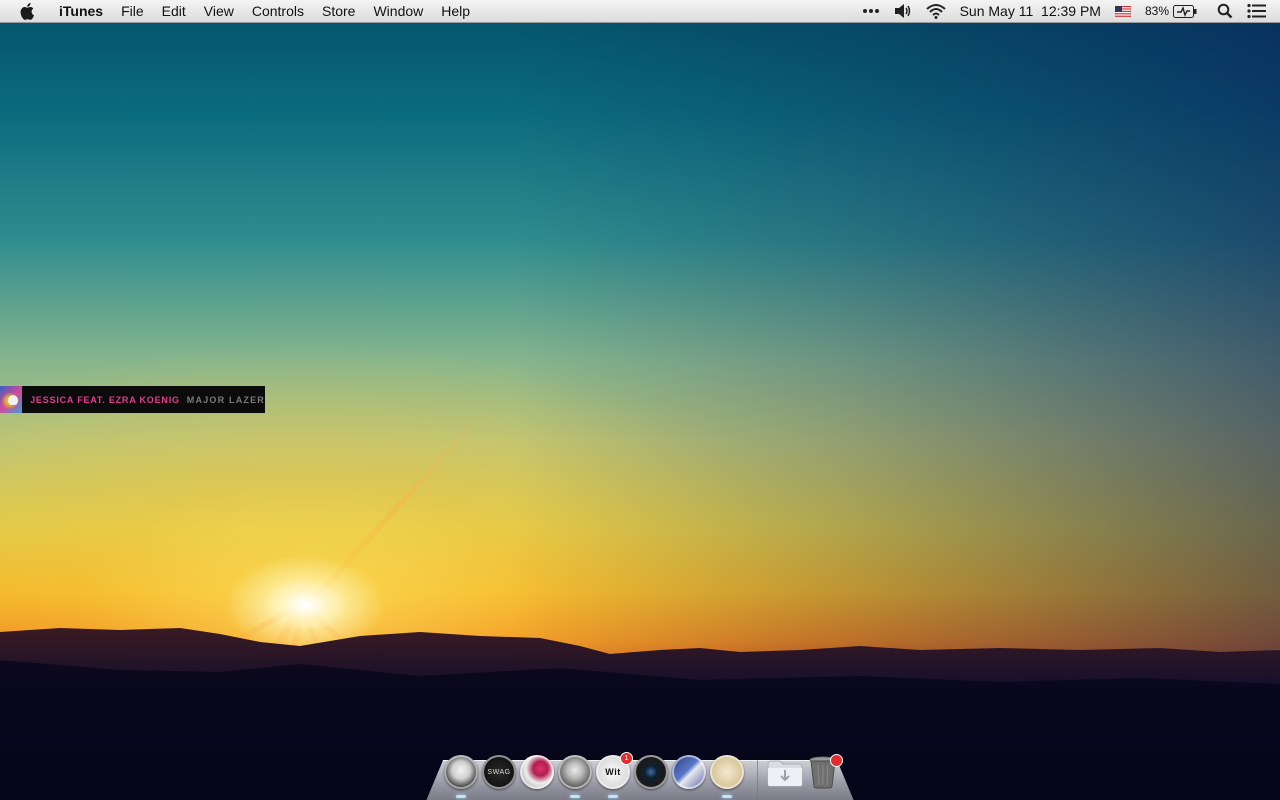 This screenshot has width=1280, height=800. I want to click on now-playing-widget: JESSICA FEAT. EZRA KOENIG MAJOR LAZER, so click(132, 399).